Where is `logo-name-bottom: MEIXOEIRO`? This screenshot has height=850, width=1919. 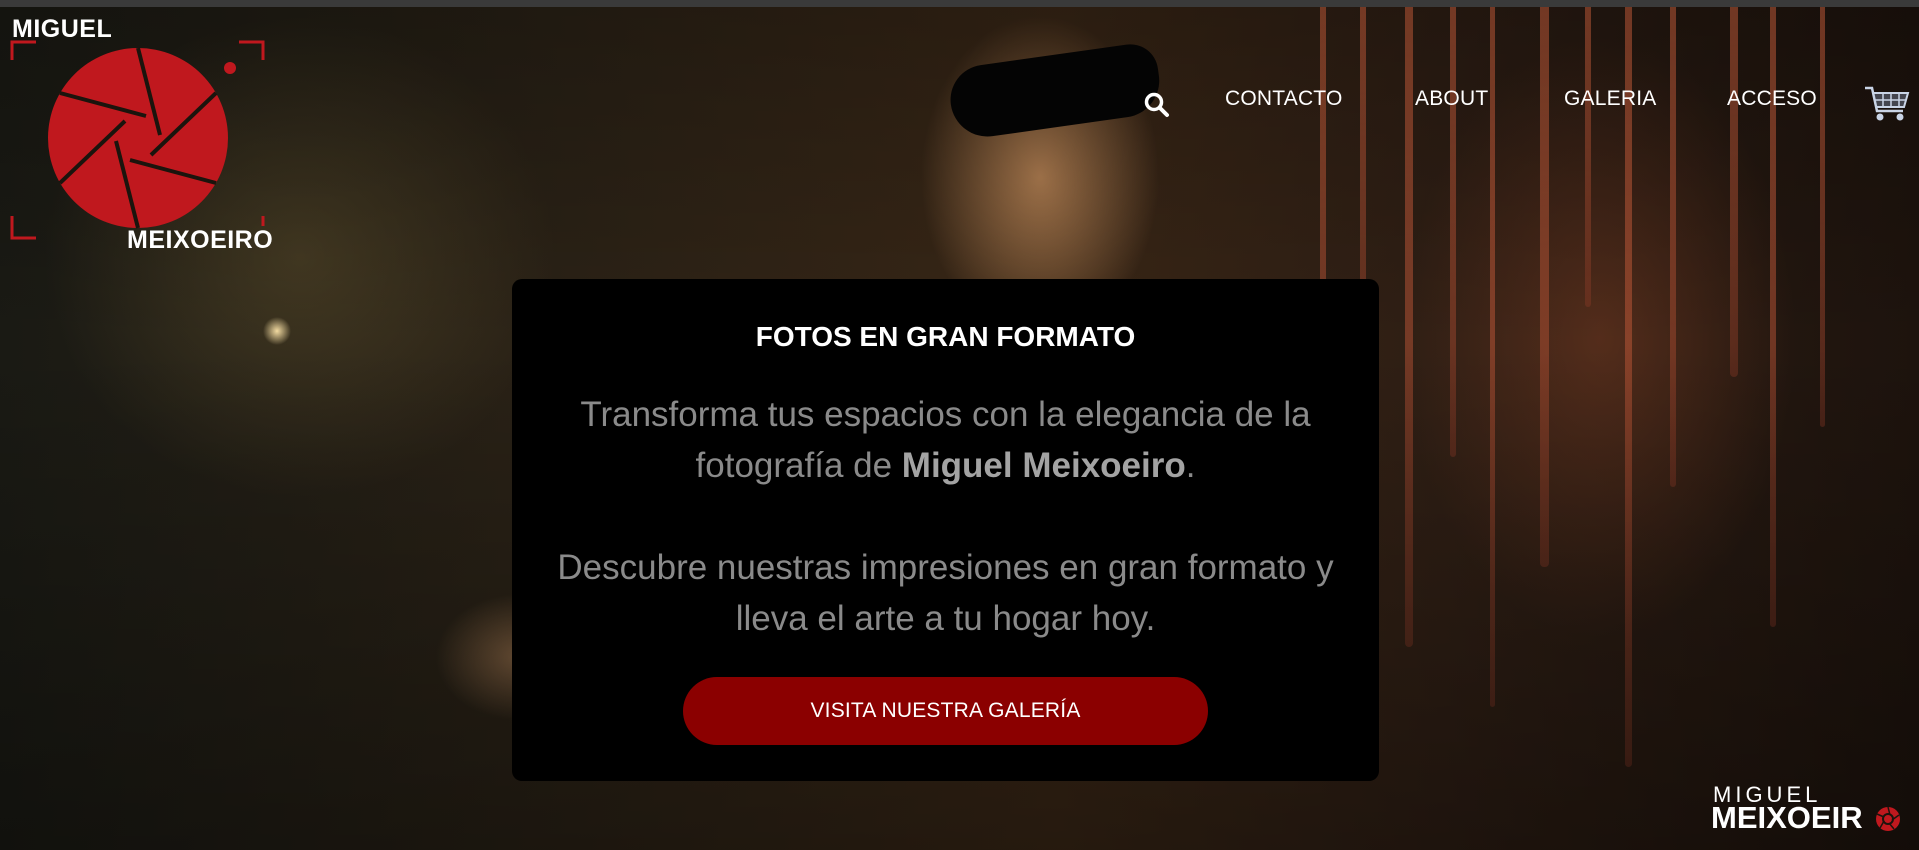 logo-name-bottom: MEIXOEIRO is located at coordinates (200, 240).